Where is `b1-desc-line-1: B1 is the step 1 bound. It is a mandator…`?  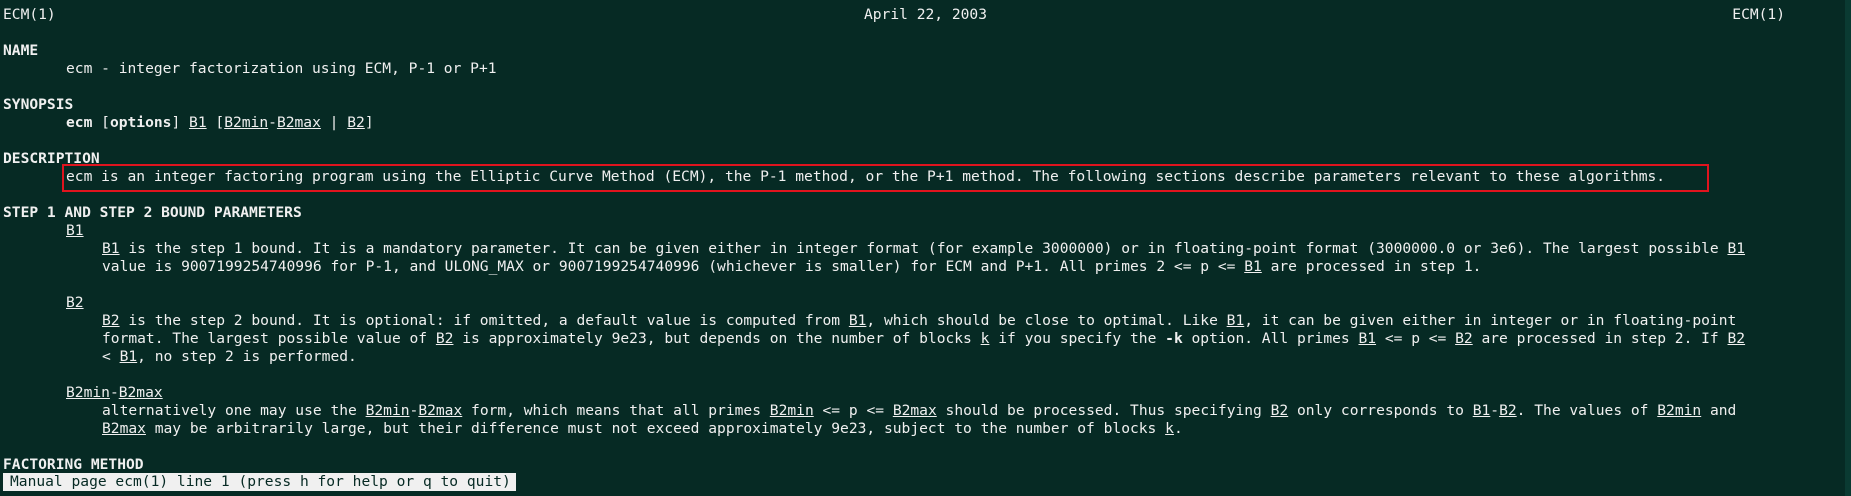
b1-desc-line-1: B1 is the step 1 bound. It is a mandator… is located at coordinates (923, 249).